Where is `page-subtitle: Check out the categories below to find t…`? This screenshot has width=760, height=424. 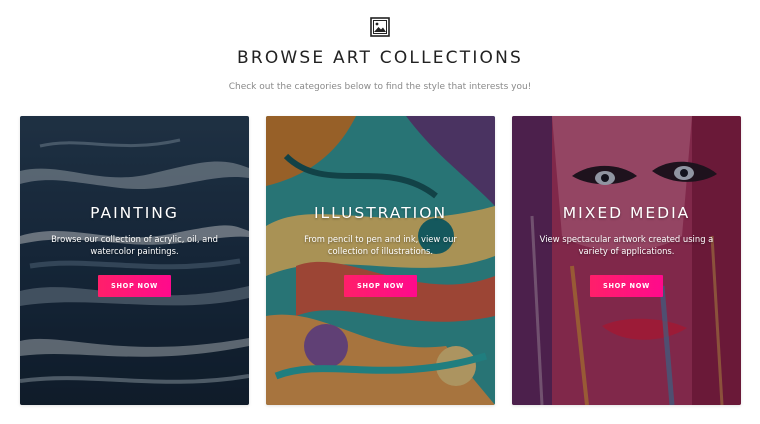
page-subtitle: Check out the categories below to find t… is located at coordinates (380, 87).